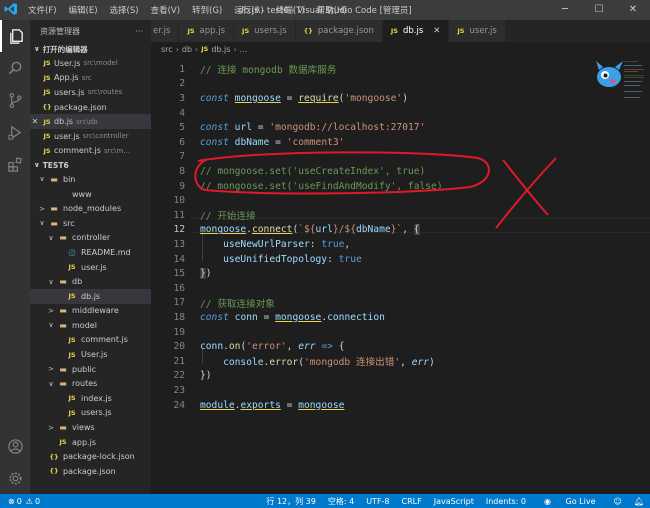  What do you see at coordinates (168, 113) in the screenshot?
I see `code-line: 4` at bounding box center [168, 113].